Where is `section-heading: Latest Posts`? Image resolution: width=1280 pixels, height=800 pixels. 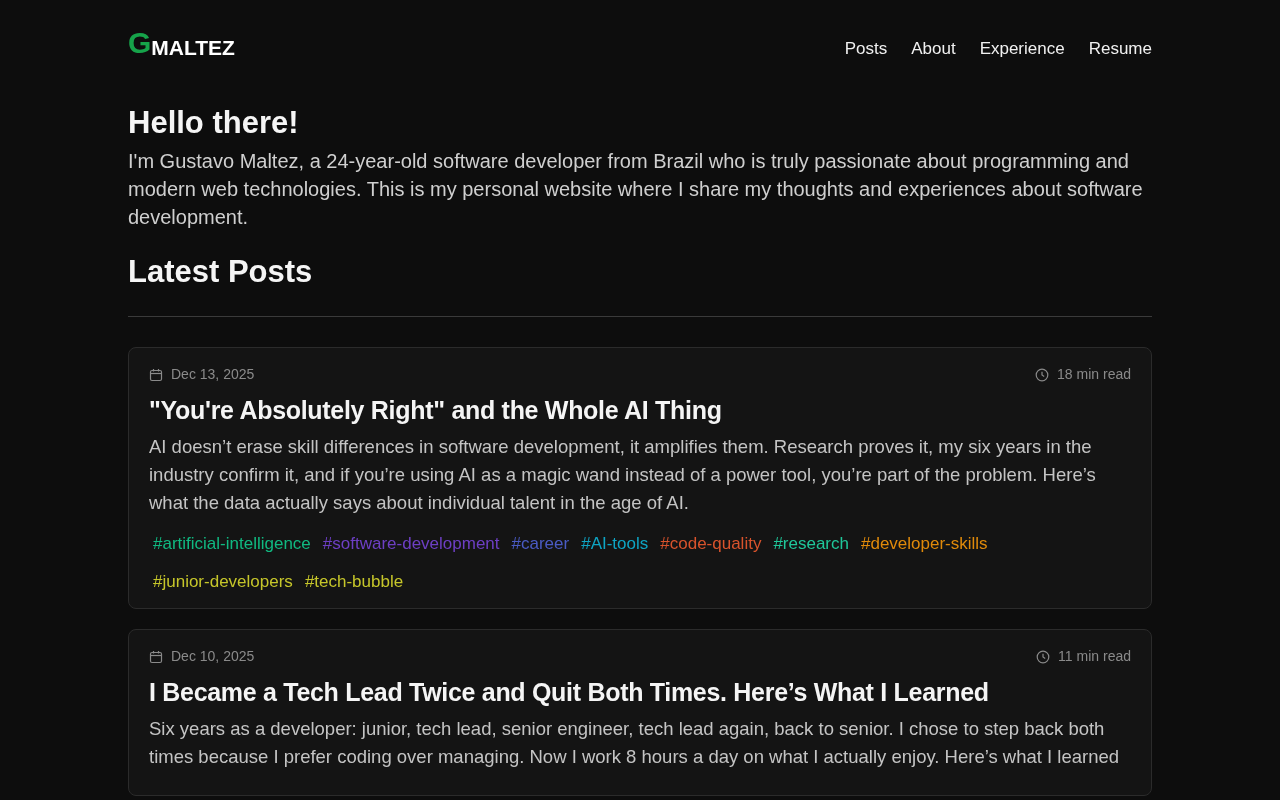
section-heading: Latest Posts is located at coordinates (221, 272).